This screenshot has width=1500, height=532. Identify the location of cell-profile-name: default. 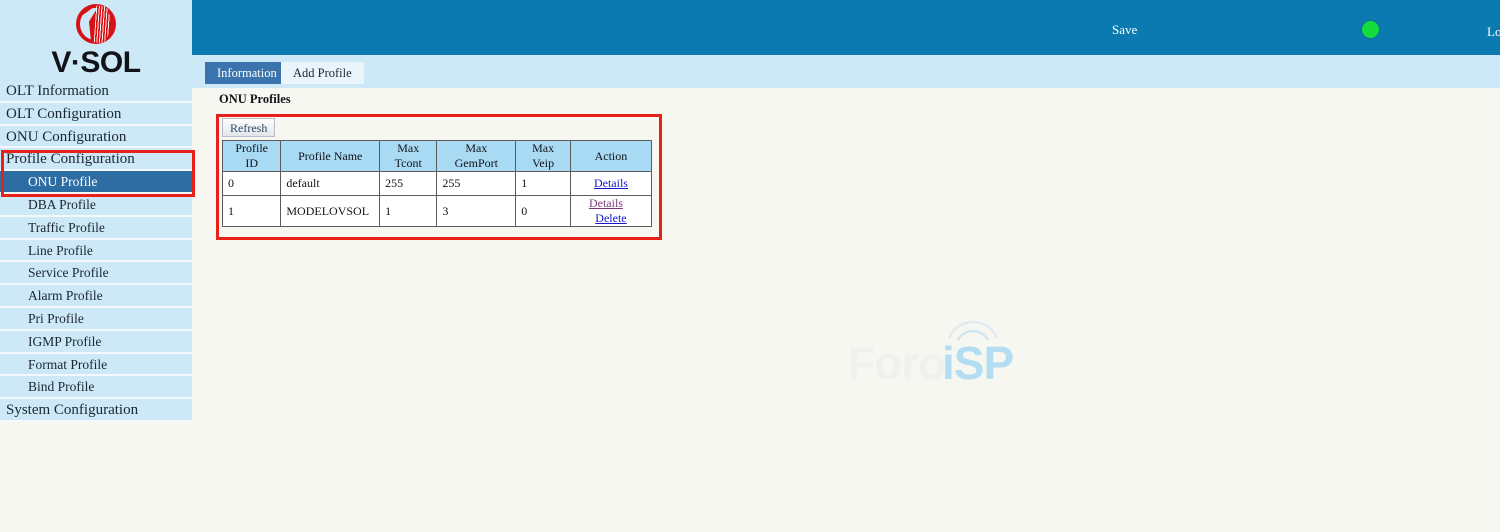
(330, 183).